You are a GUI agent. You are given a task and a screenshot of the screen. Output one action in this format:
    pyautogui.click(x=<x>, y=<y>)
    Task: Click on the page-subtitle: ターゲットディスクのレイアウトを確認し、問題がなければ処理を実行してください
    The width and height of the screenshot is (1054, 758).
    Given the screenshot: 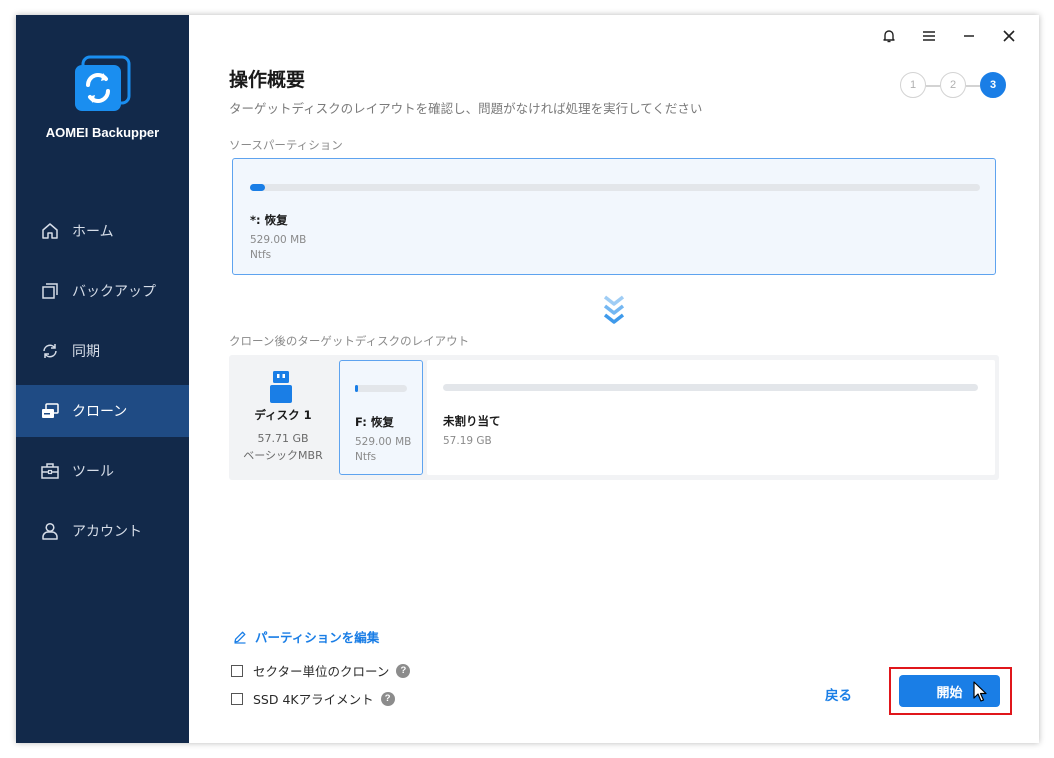 What is the action you would take?
    pyautogui.click(x=466, y=108)
    